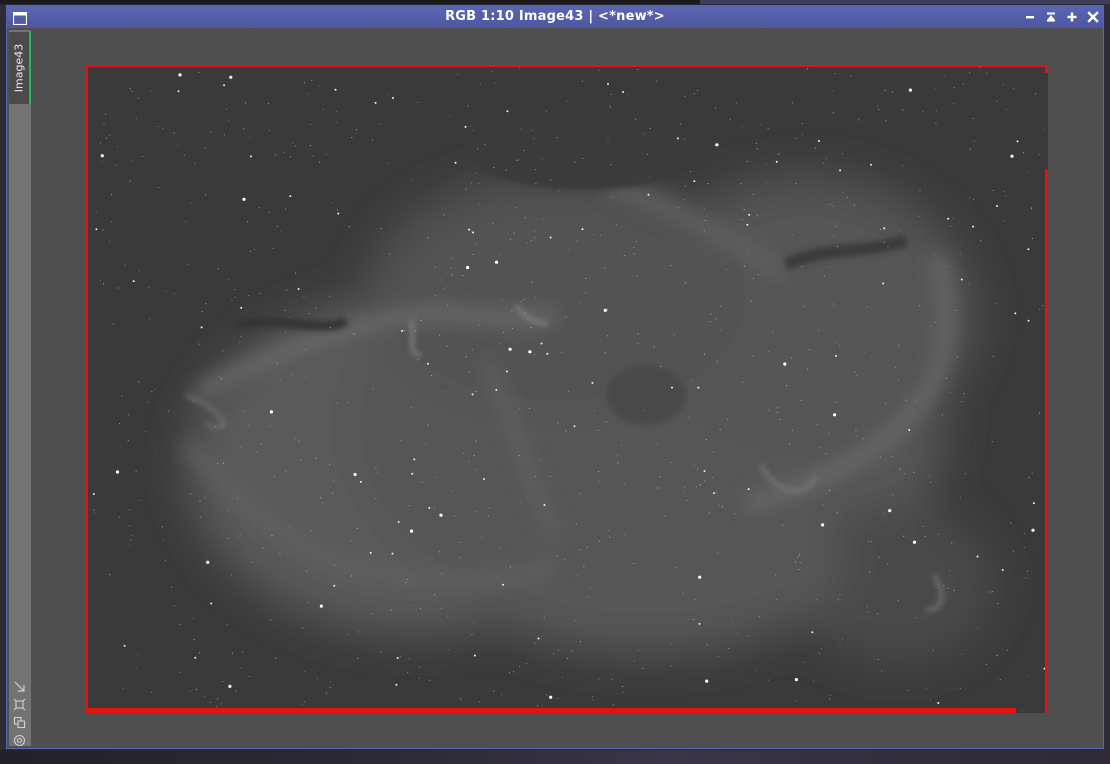 The width and height of the screenshot is (1110, 764). I want to click on window-title: RGB 1:10 Image43 | <*new*>, so click(555, 16).